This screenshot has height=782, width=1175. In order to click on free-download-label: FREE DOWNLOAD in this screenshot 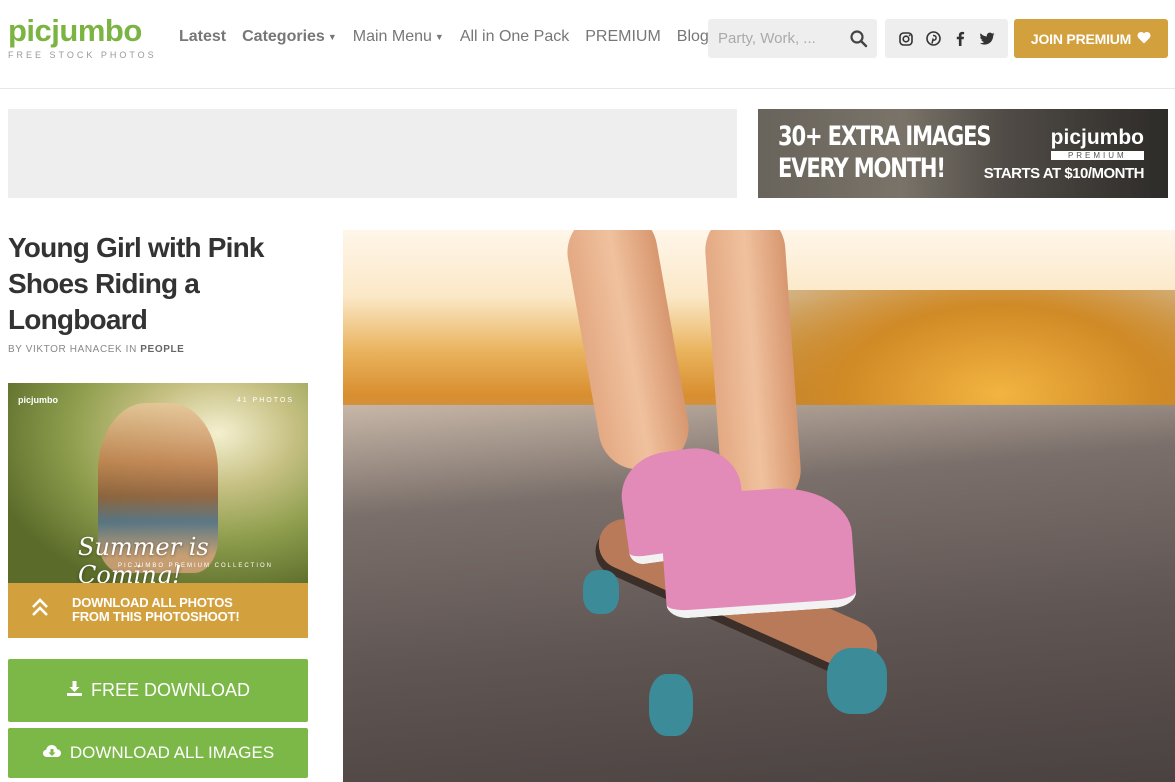, I will do `click(170, 690)`.